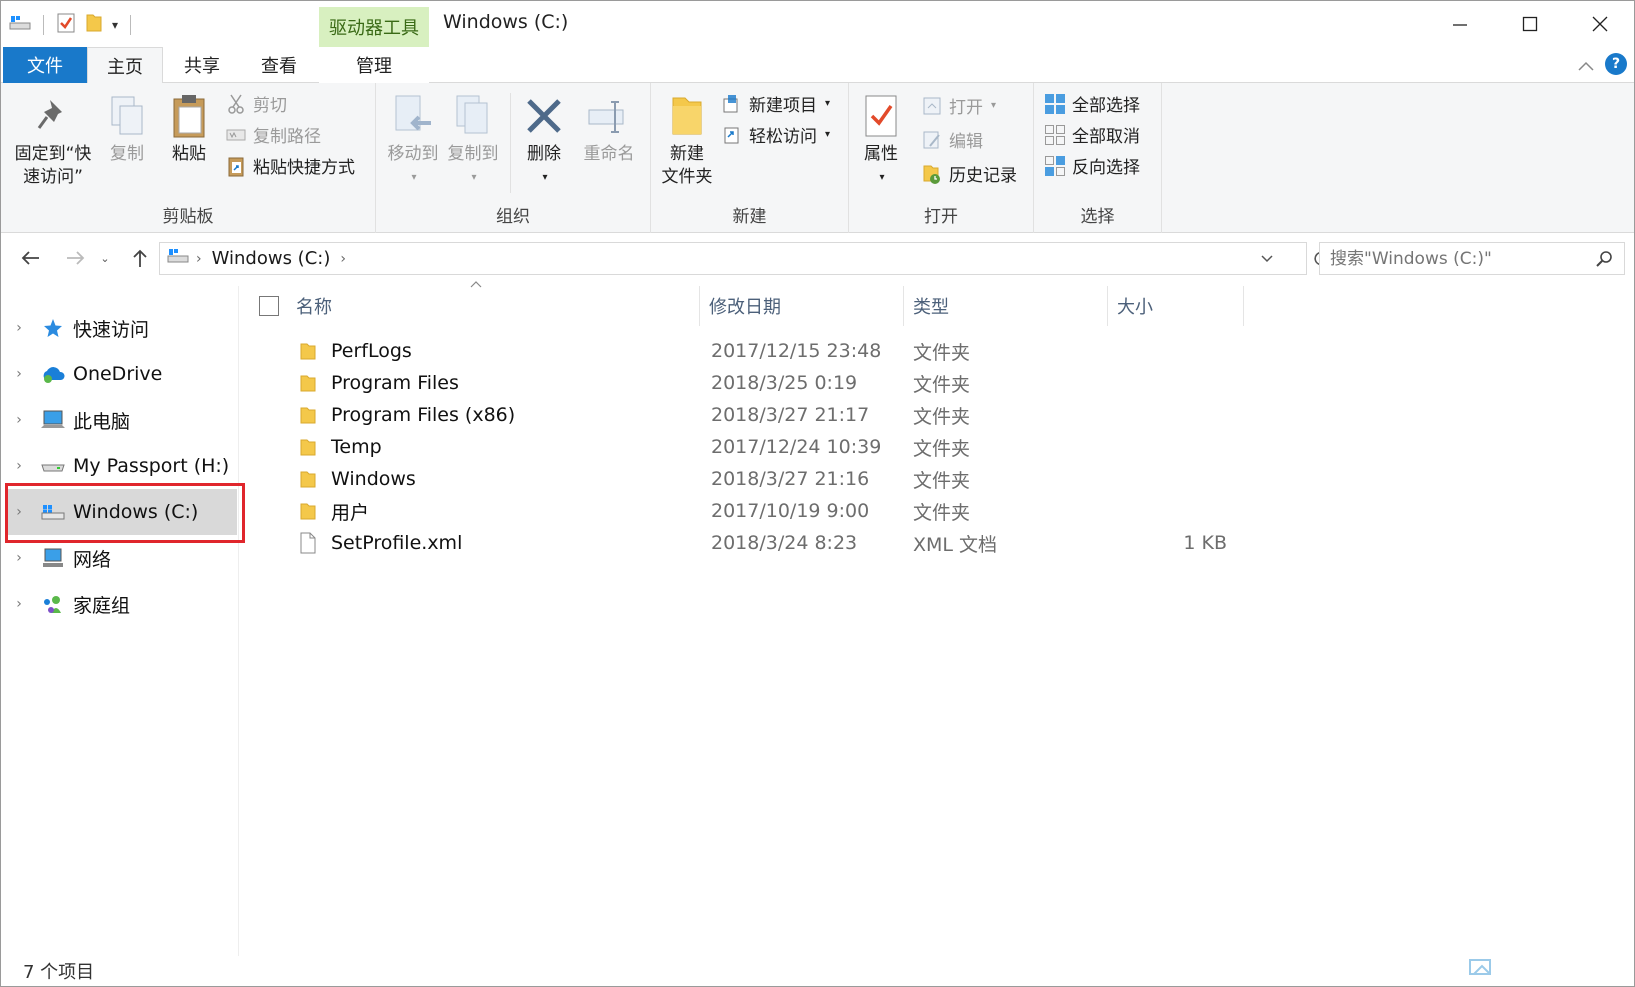  What do you see at coordinates (966, 108) in the screenshot?
I see `open-label: 打开` at bounding box center [966, 108].